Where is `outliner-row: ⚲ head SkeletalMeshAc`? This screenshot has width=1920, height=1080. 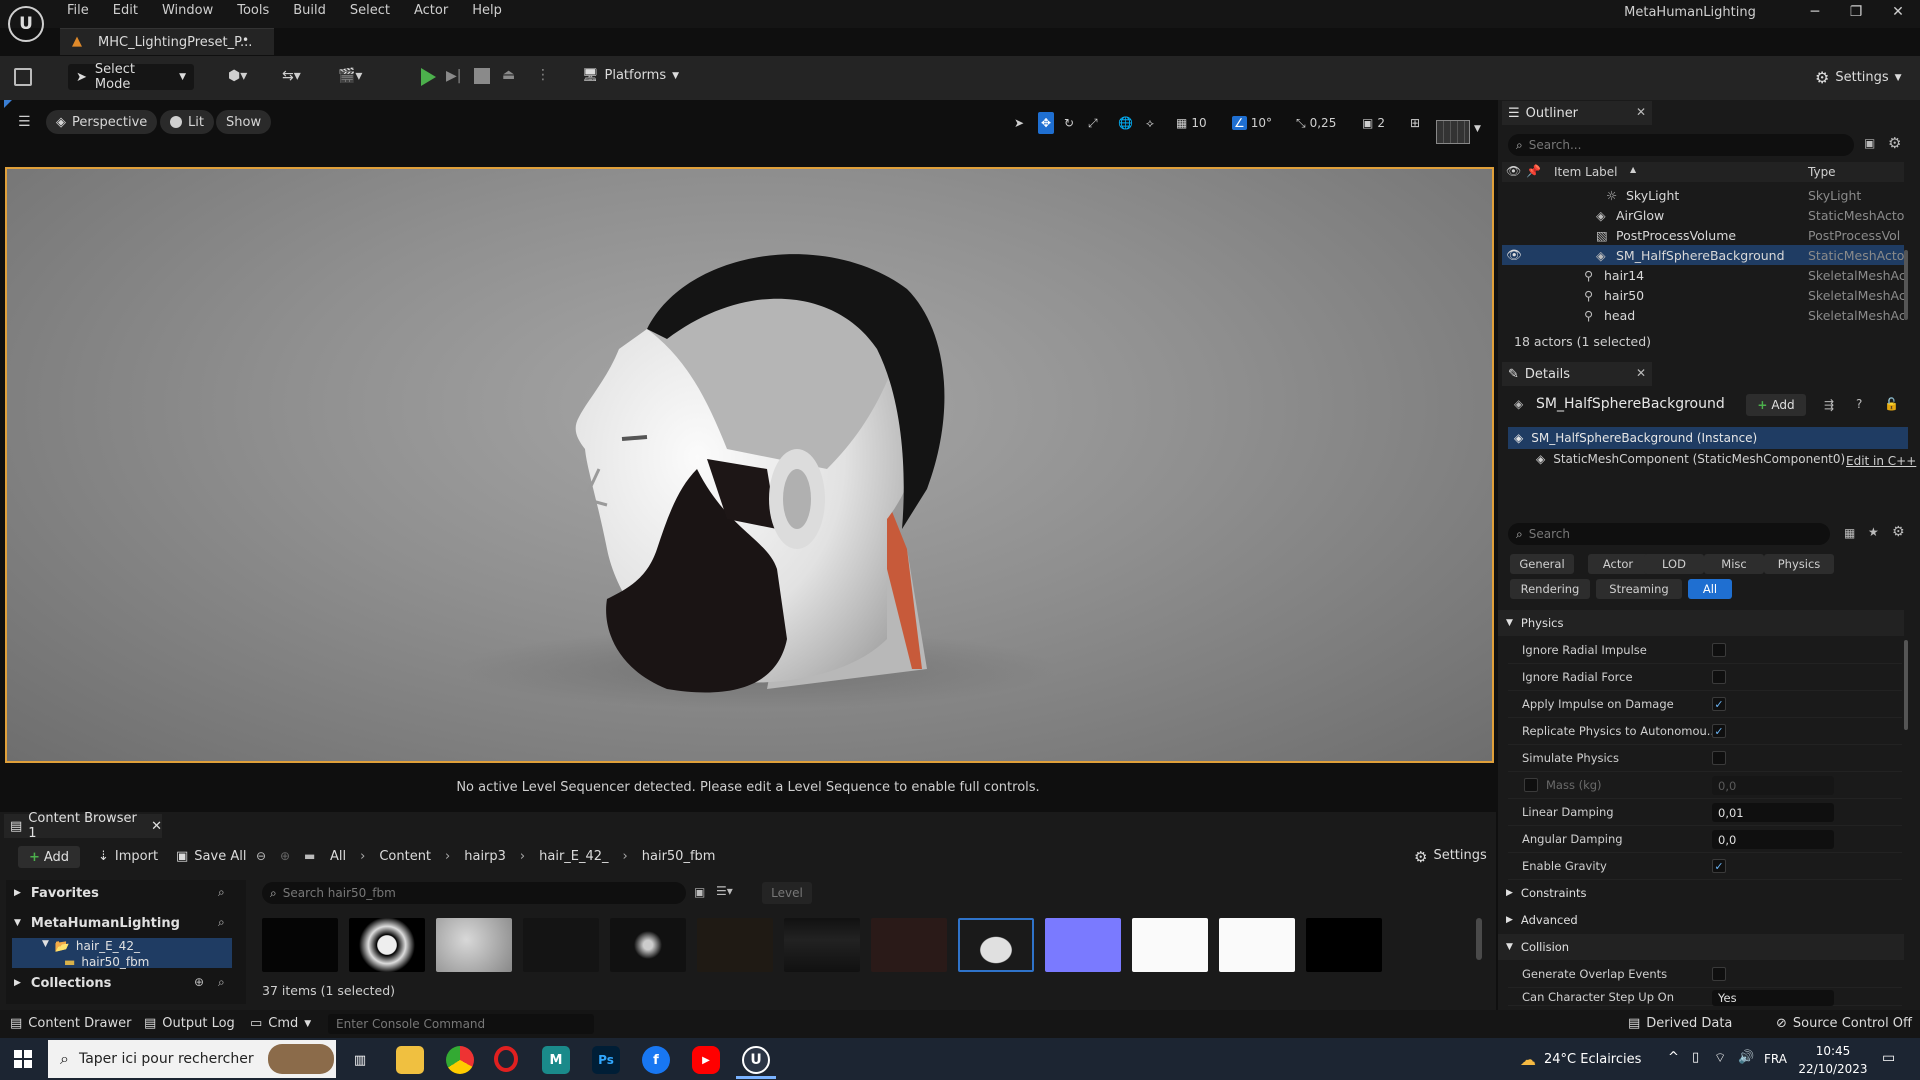 outliner-row: ⚲ head SkeletalMeshAc is located at coordinates (1703, 315).